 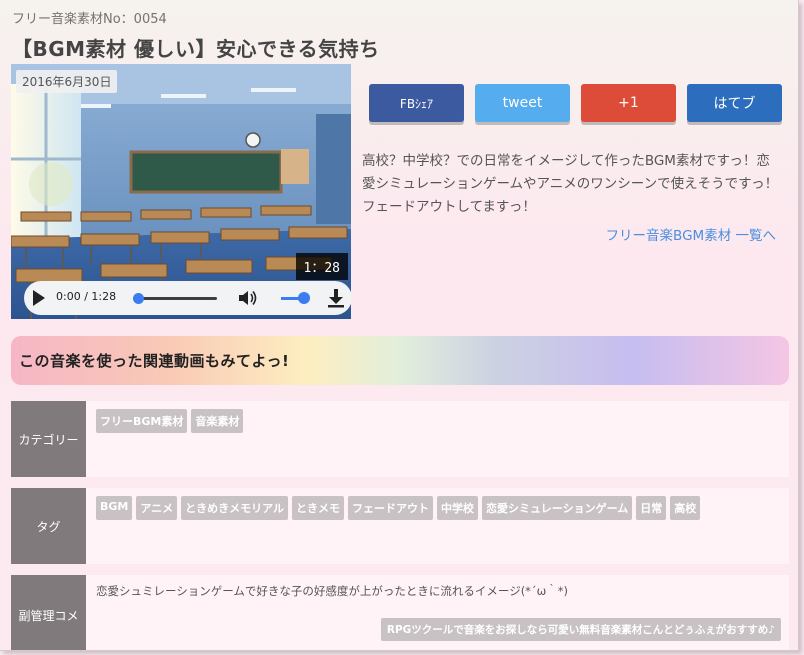 I want to click on category-chip: フリーBGM素材, so click(x=142, y=421).